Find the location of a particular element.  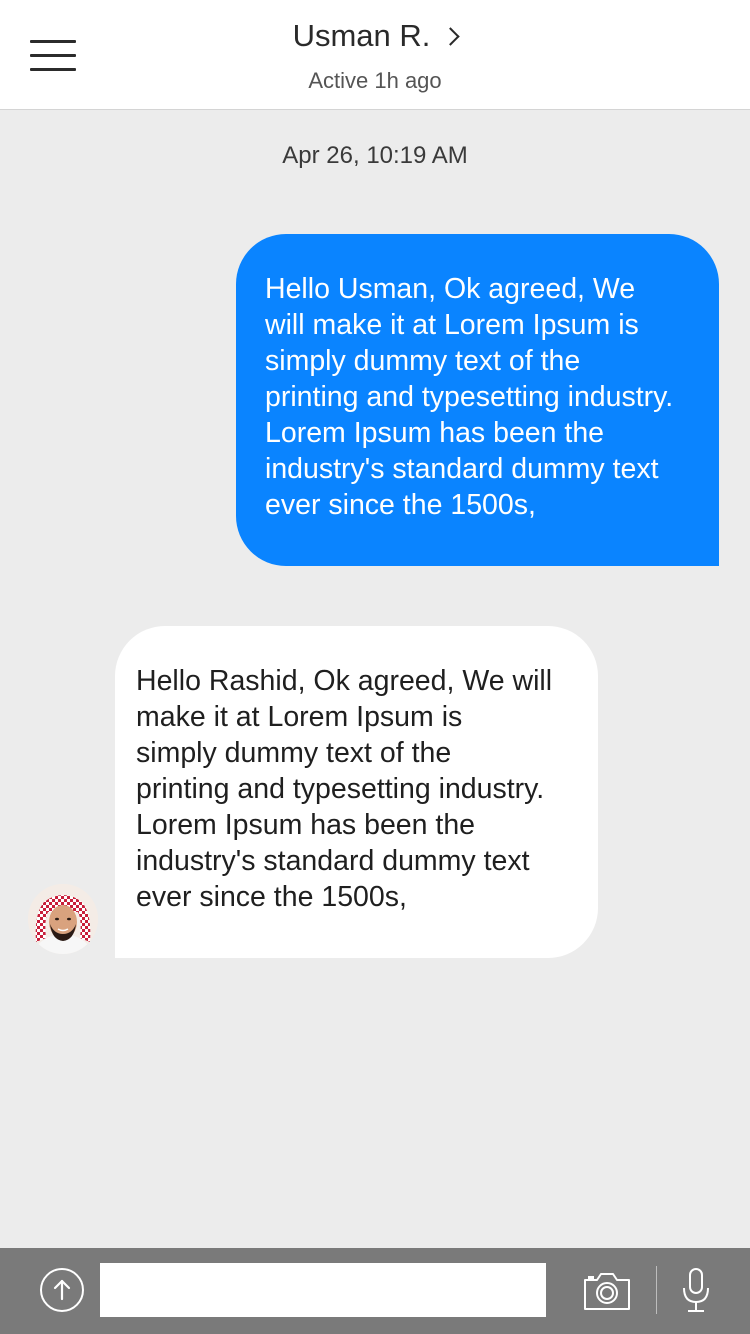

message-line: will make it at Lorem Ipsum is is located at coordinates (452, 325).